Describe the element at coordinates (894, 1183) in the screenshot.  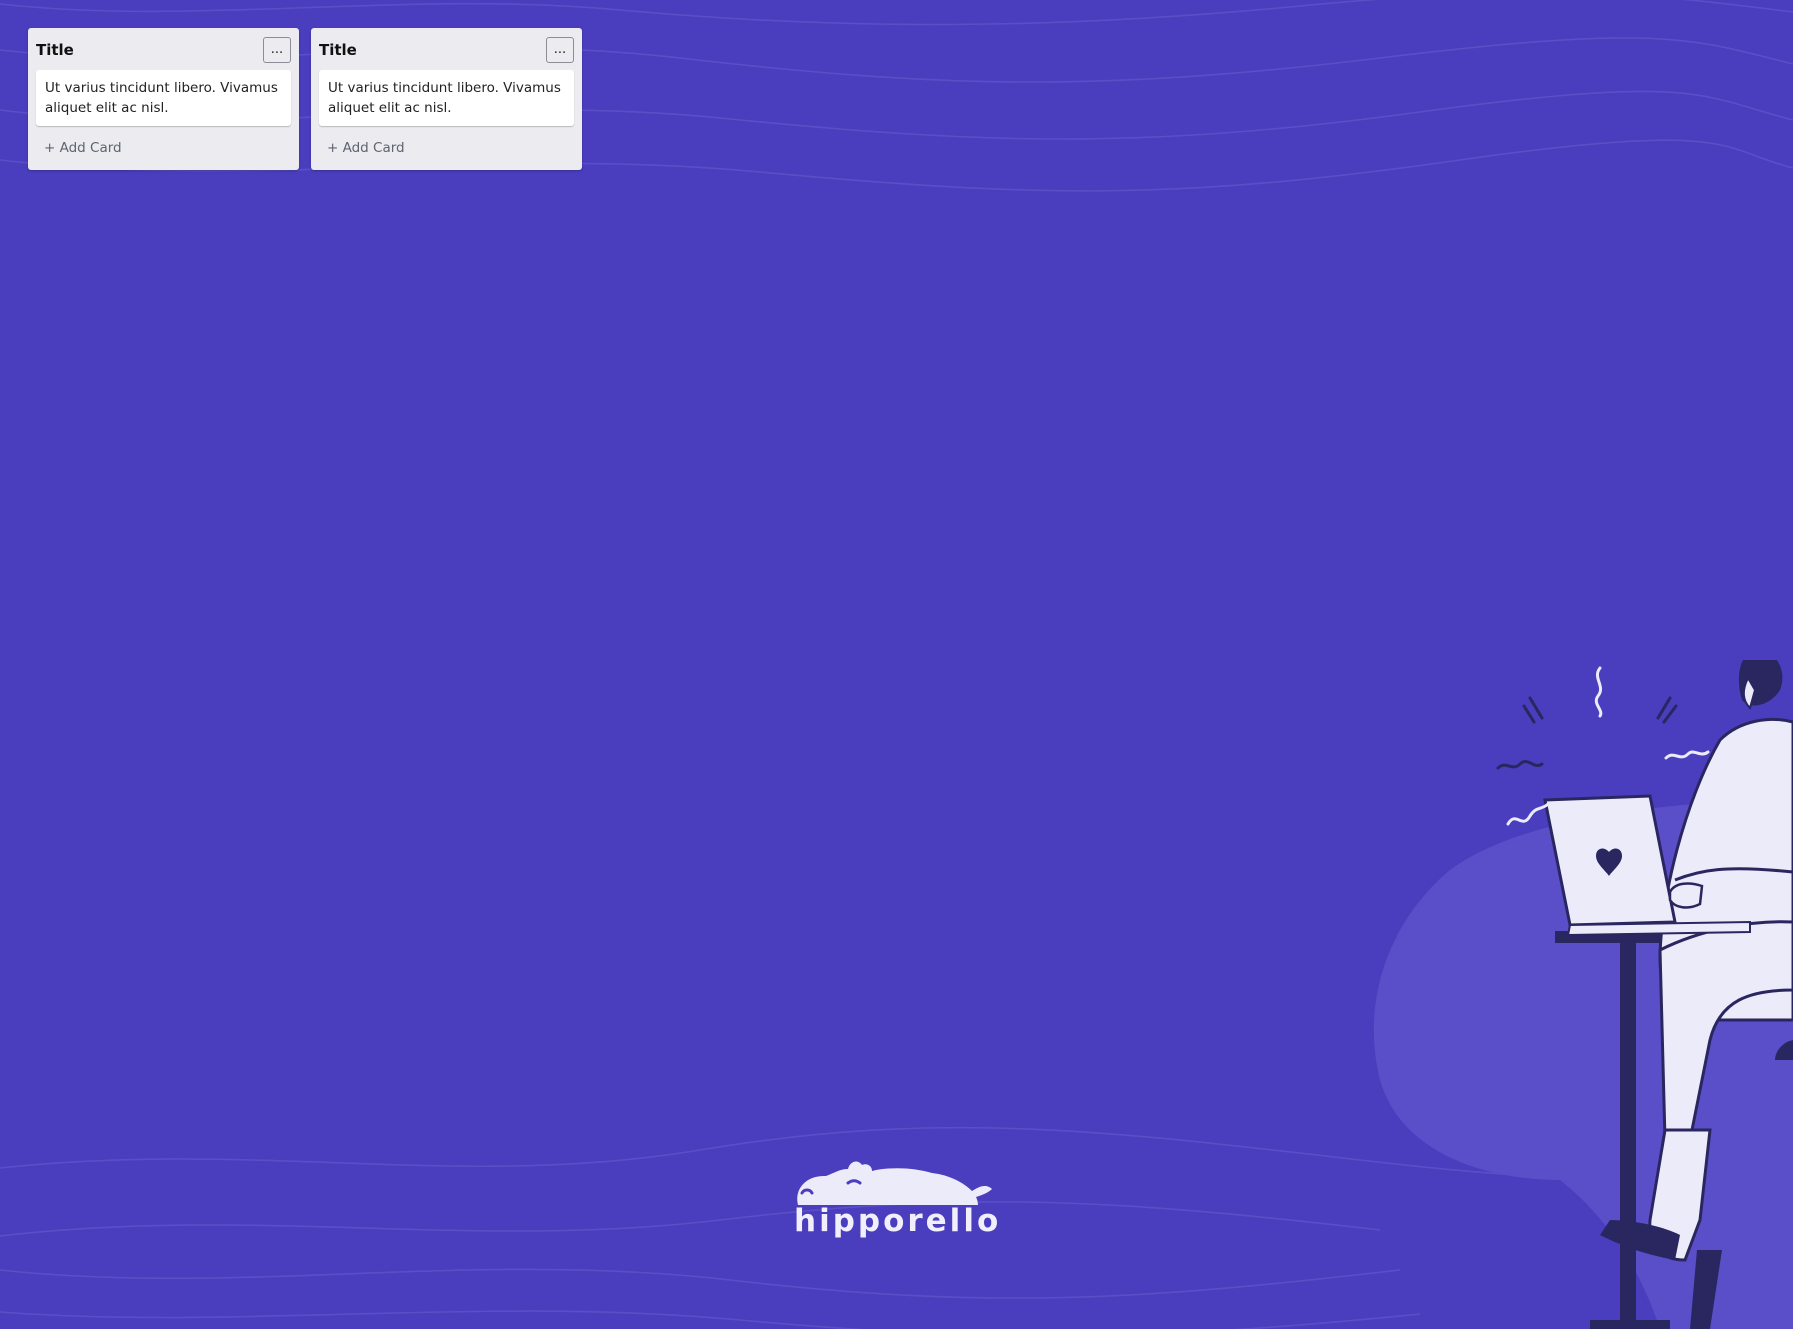
I see `hippo-logo-icon` at that location.